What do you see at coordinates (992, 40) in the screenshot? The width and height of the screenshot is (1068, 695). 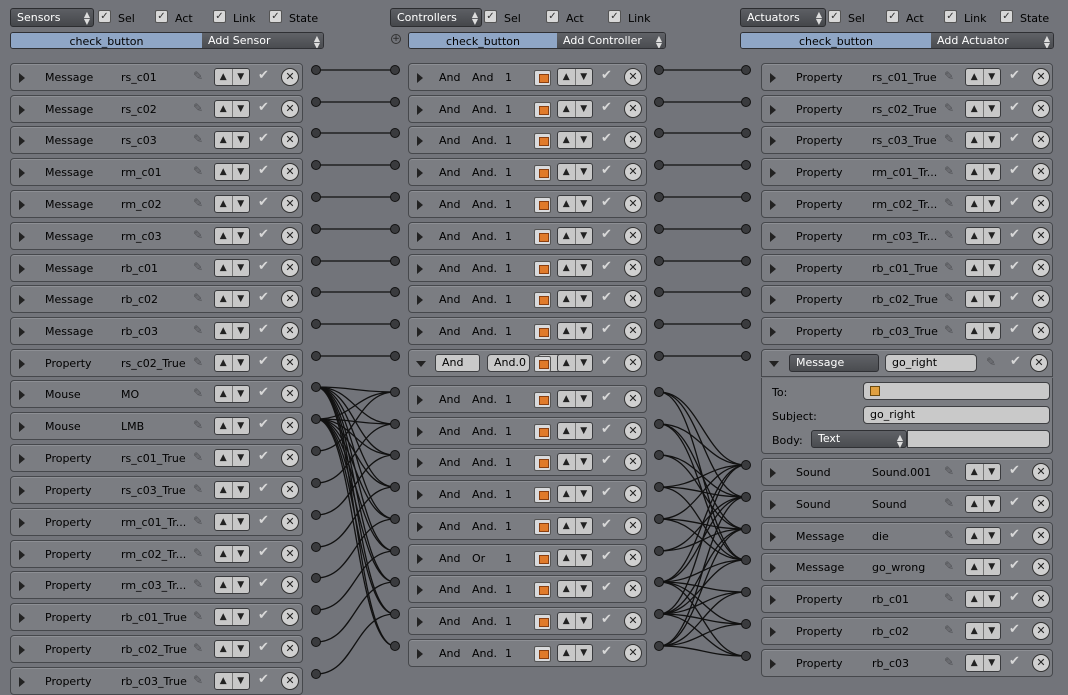 I see `add-actuator-button: Add Actuator ▲ ▼` at bounding box center [992, 40].